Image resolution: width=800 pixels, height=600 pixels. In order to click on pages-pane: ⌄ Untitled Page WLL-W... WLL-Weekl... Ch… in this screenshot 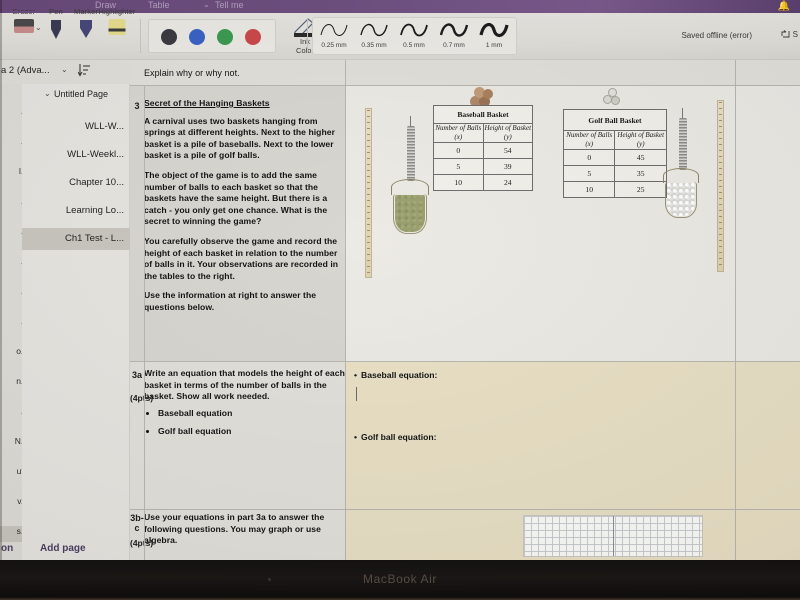, I will do `click(76, 322)`.